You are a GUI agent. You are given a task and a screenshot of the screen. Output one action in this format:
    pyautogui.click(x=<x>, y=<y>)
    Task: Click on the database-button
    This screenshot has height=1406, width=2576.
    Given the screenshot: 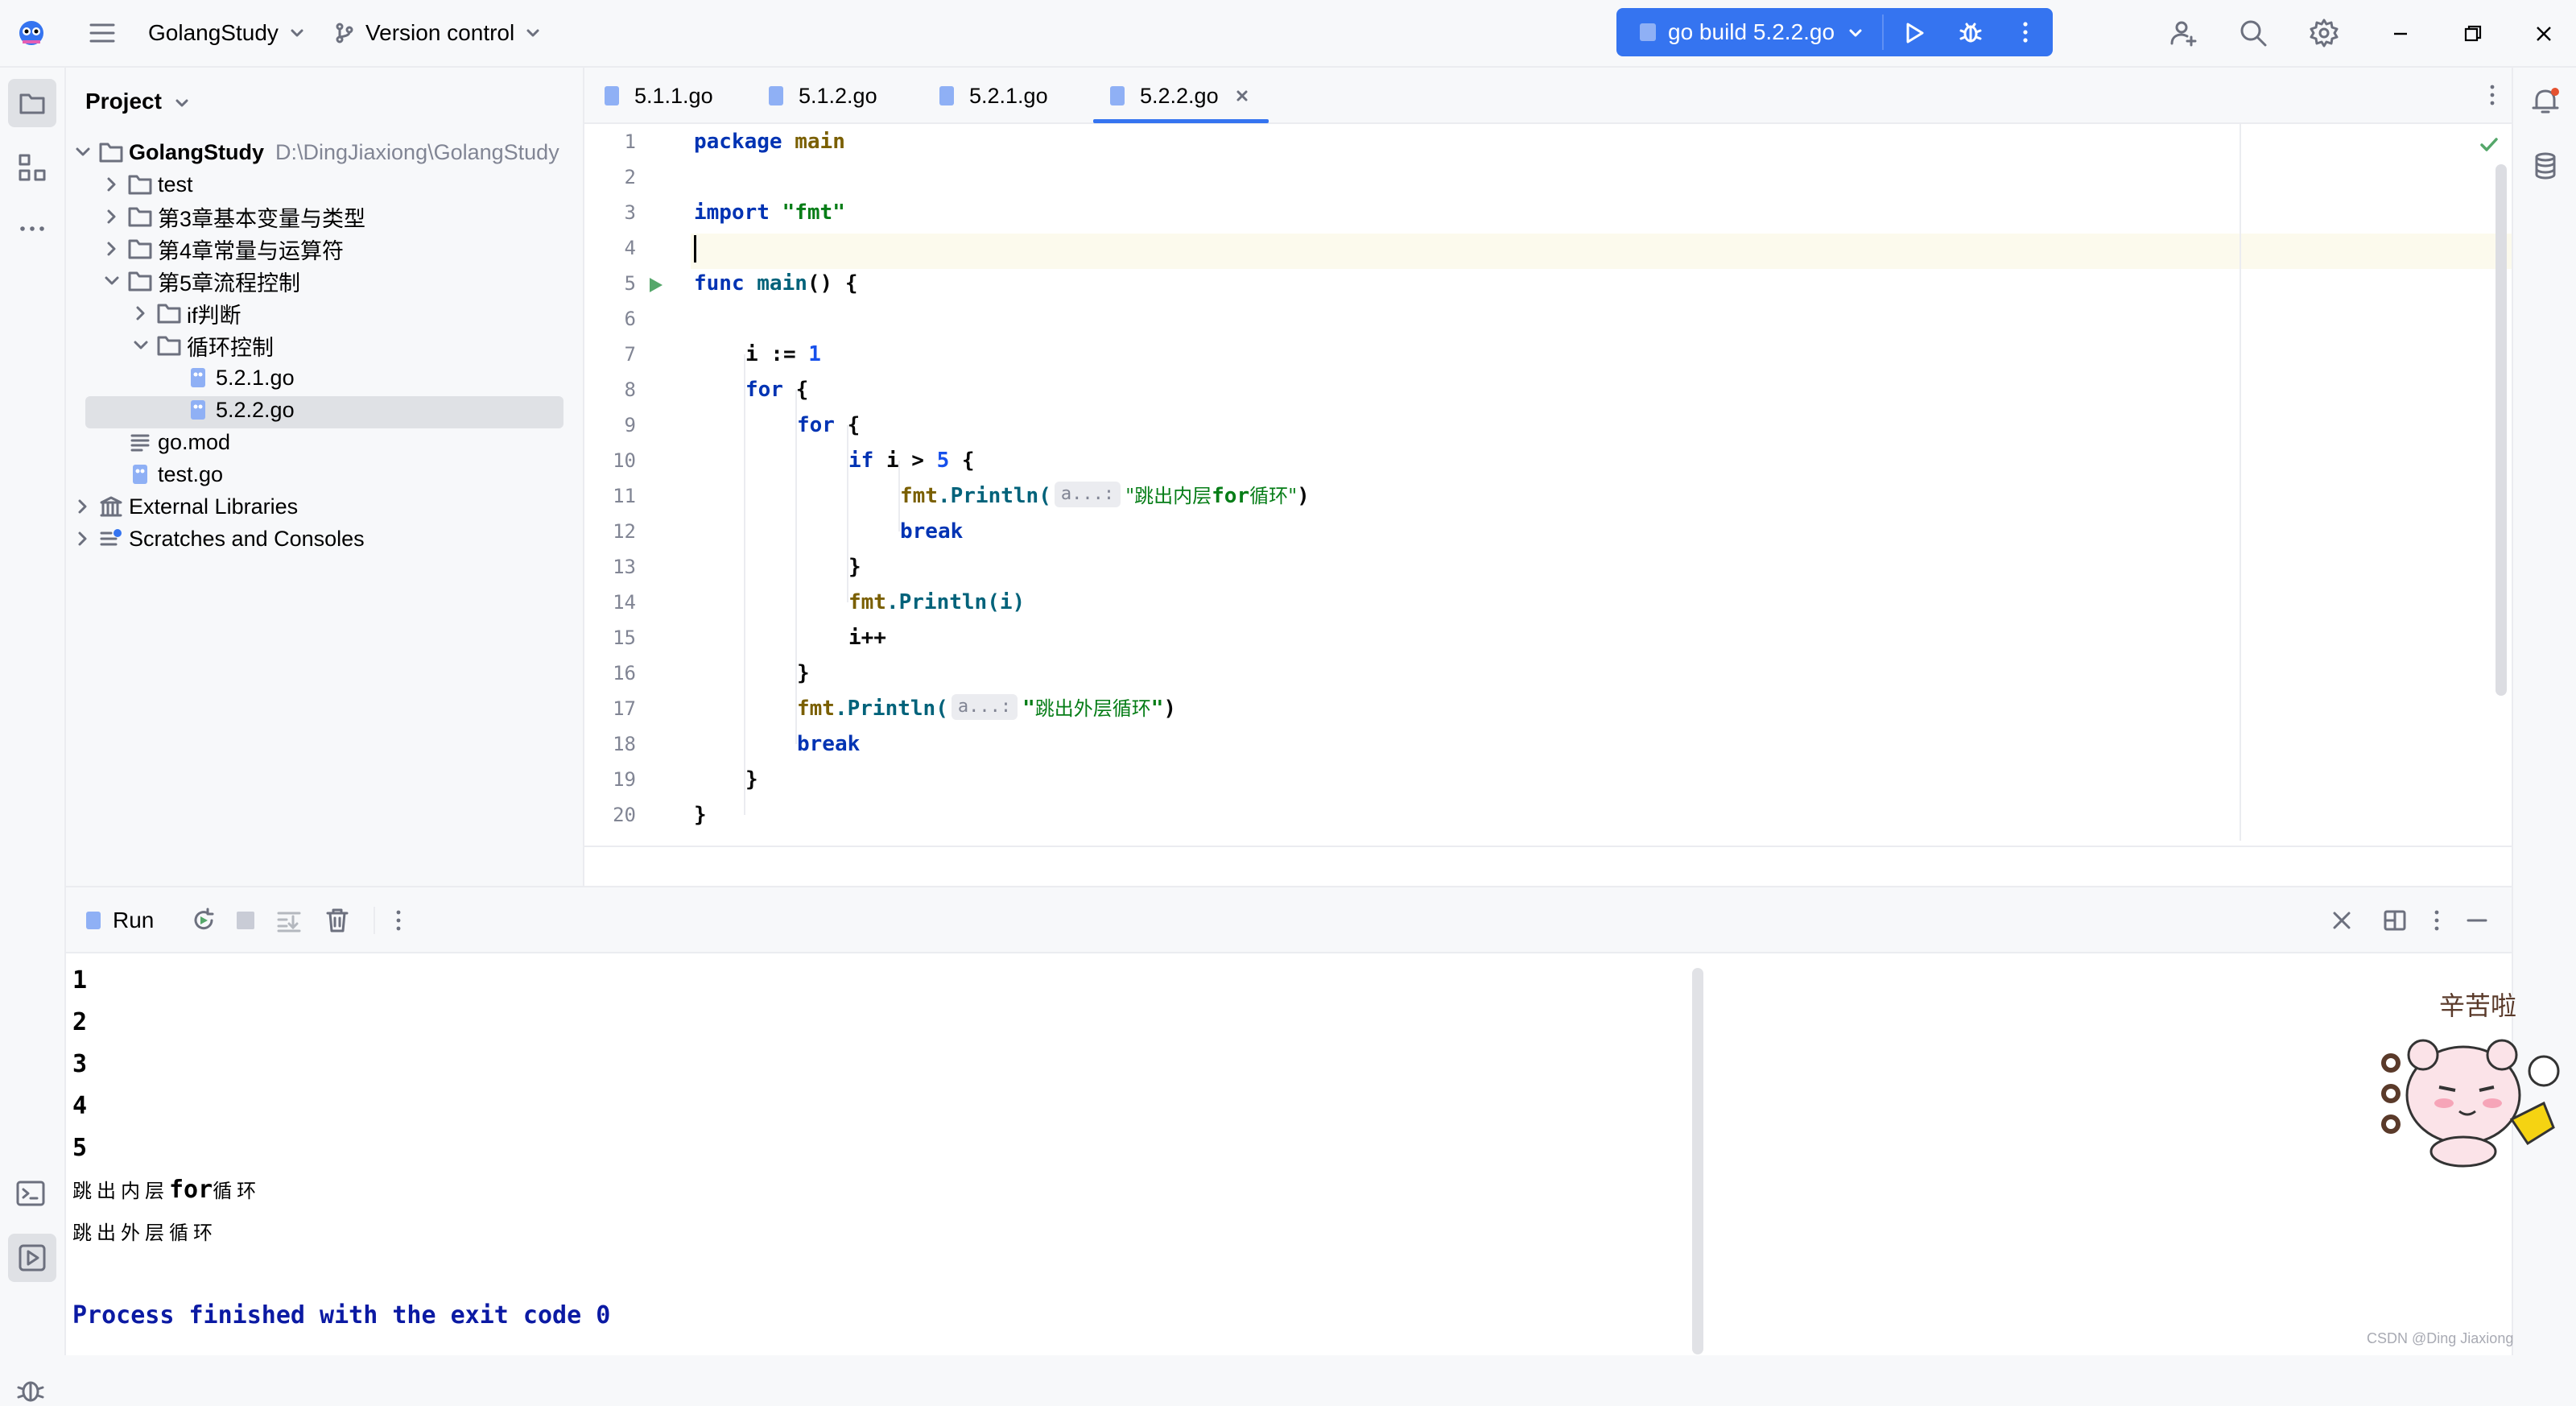 What is the action you would take?
    pyautogui.click(x=2545, y=166)
    